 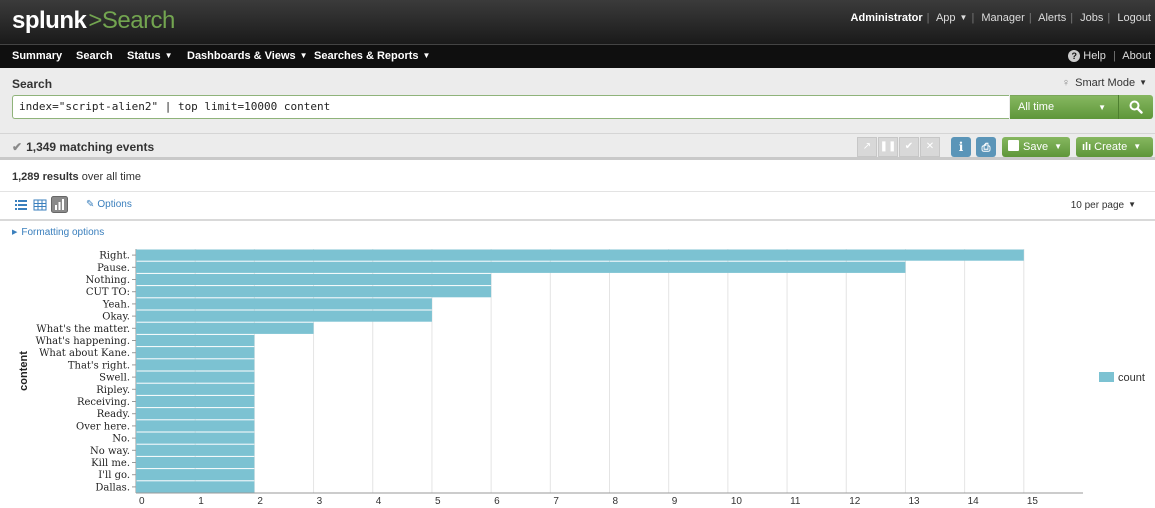 What do you see at coordinates (37, 56) in the screenshot?
I see `nav-summary: Summary` at bounding box center [37, 56].